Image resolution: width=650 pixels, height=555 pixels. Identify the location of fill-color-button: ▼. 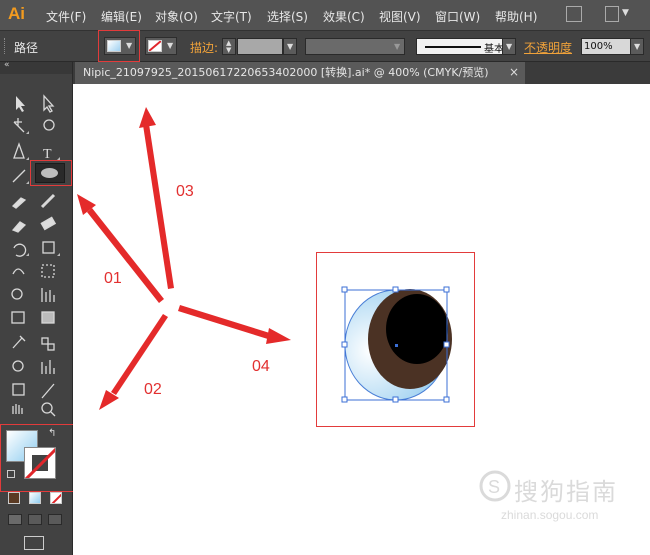
(120, 46).